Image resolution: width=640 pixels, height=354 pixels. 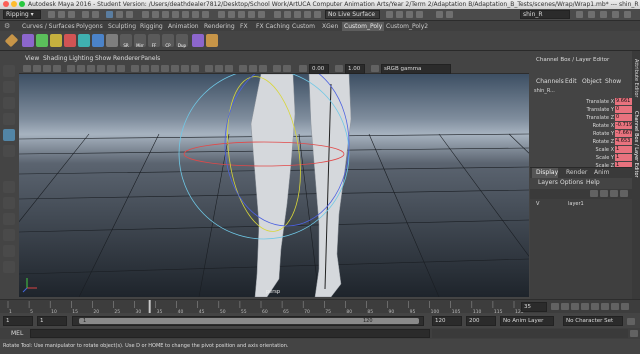 I want to click on safe-action-icon, so click(x=121, y=68).